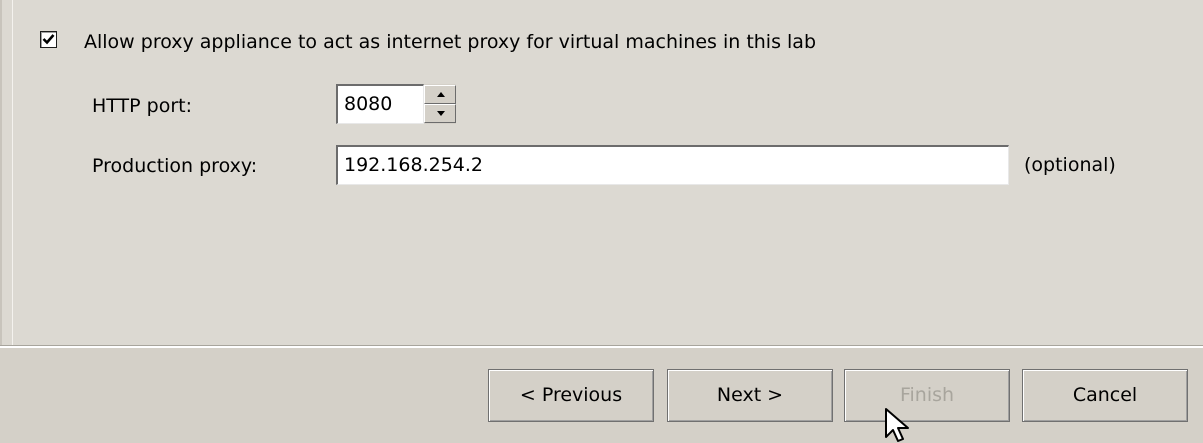 The height and width of the screenshot is (443, 1203). What do you see at coordinates (380, 104) in the screenshot?
I see `http-port-input: 8080` at bounding box center [380, 104].